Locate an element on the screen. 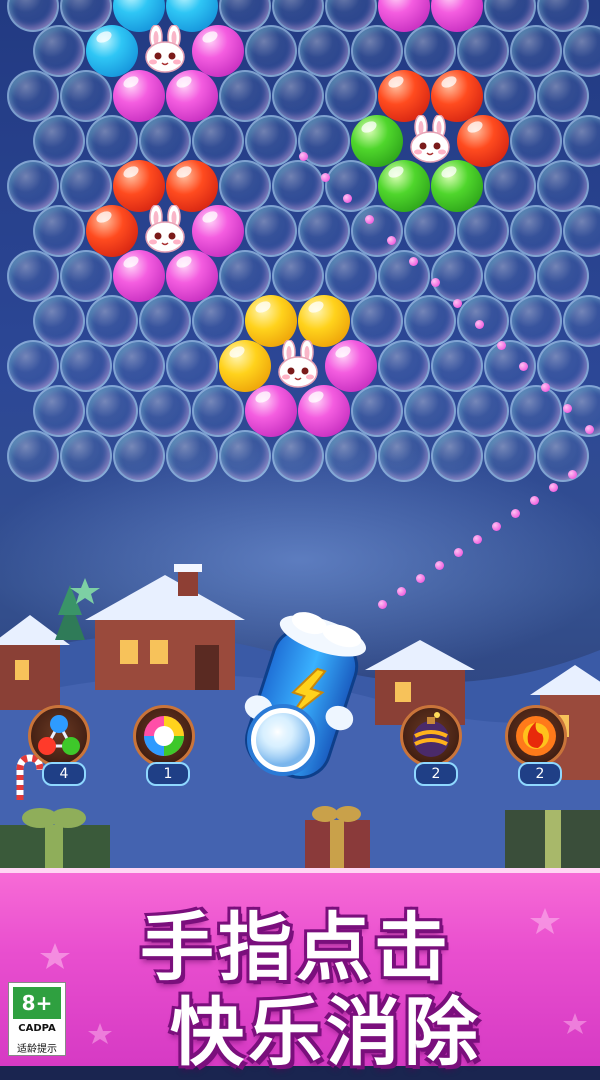 This screenshot has height=1080, width=600. booster-rainbow-count: 1 is located at coordinates (168, 774).